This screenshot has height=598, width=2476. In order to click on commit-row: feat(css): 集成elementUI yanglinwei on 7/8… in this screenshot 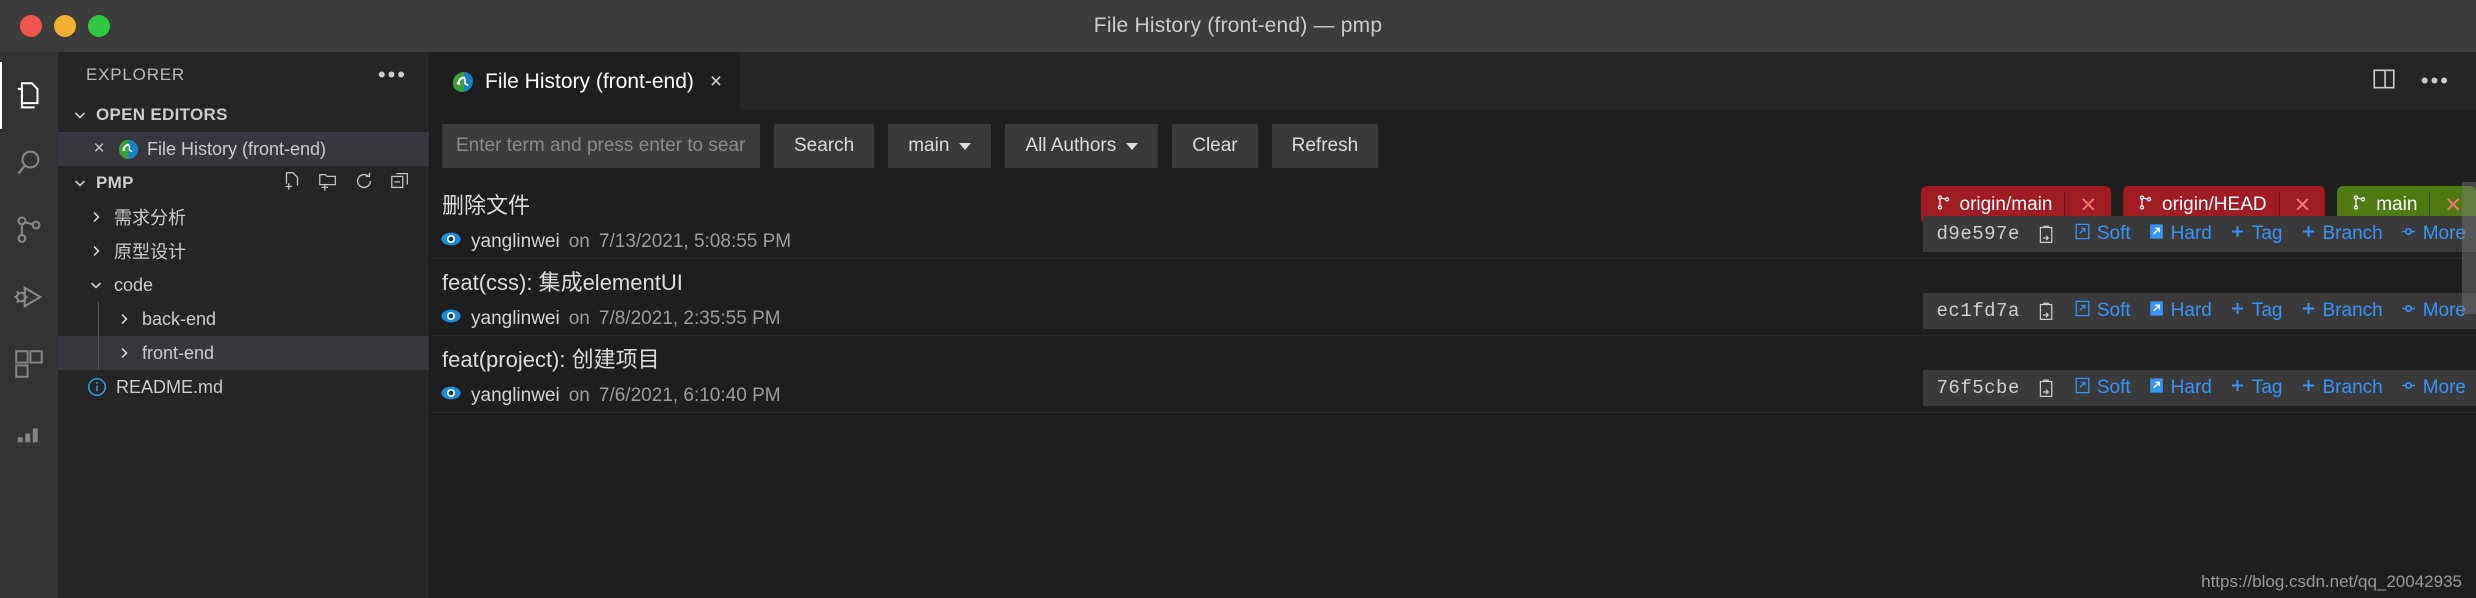, I will do `click(1453, 297)`.